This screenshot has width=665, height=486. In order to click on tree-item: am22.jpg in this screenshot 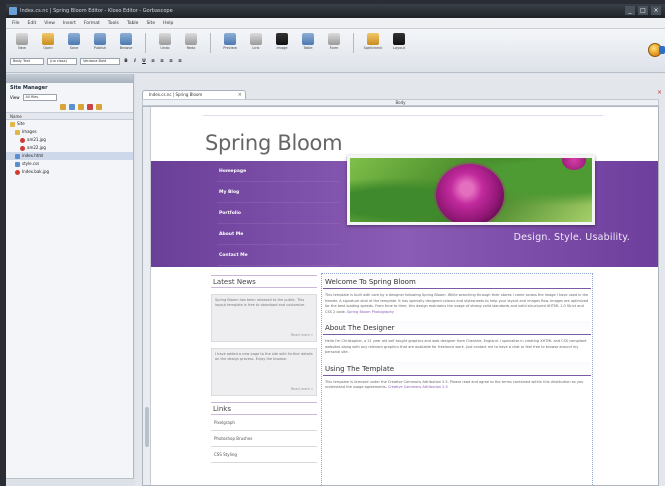, I will do `click(69, 148)`.